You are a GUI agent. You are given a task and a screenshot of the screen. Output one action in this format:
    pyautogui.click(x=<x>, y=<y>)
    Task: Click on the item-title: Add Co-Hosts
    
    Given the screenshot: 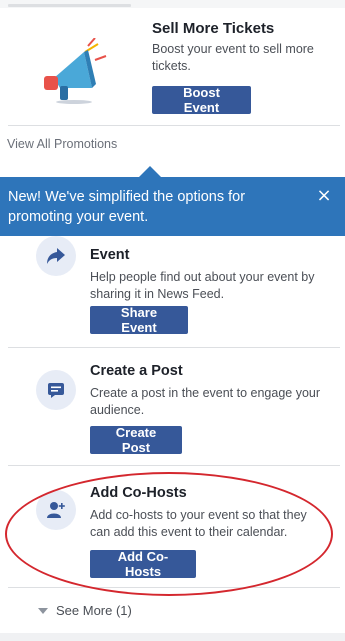 What is the action you would take?
    pyautogui.click(x=138, y=493)
    